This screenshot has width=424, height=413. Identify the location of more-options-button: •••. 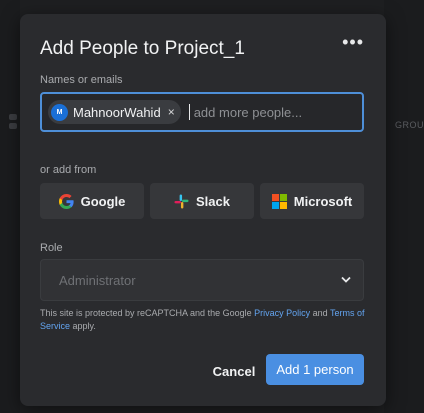
(353, 42).